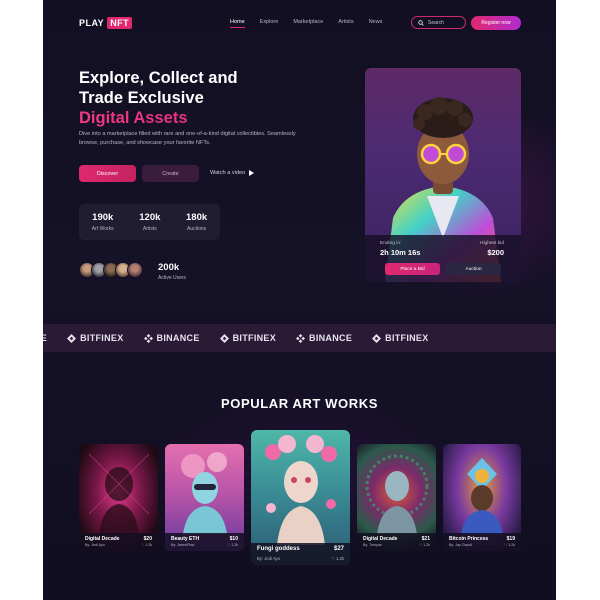 Image resolution: width=600 pixels, height=600 pixels. What do you see at coordinates (495, 252) in the screenshot?
I see `bid-value: $200` at bounding box center [495, 252].